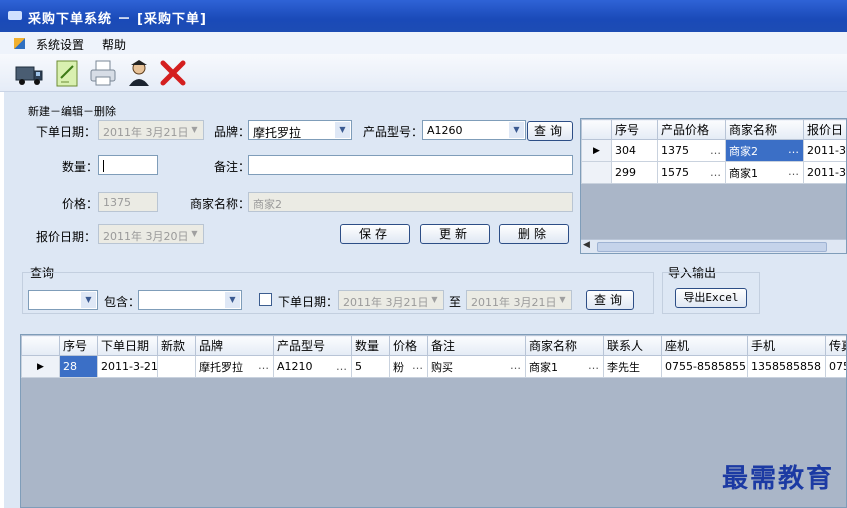  Describe the element at coordinates (308, 302) in the screenshot. I see `query-order-date-label: 下单日期：` at that location.